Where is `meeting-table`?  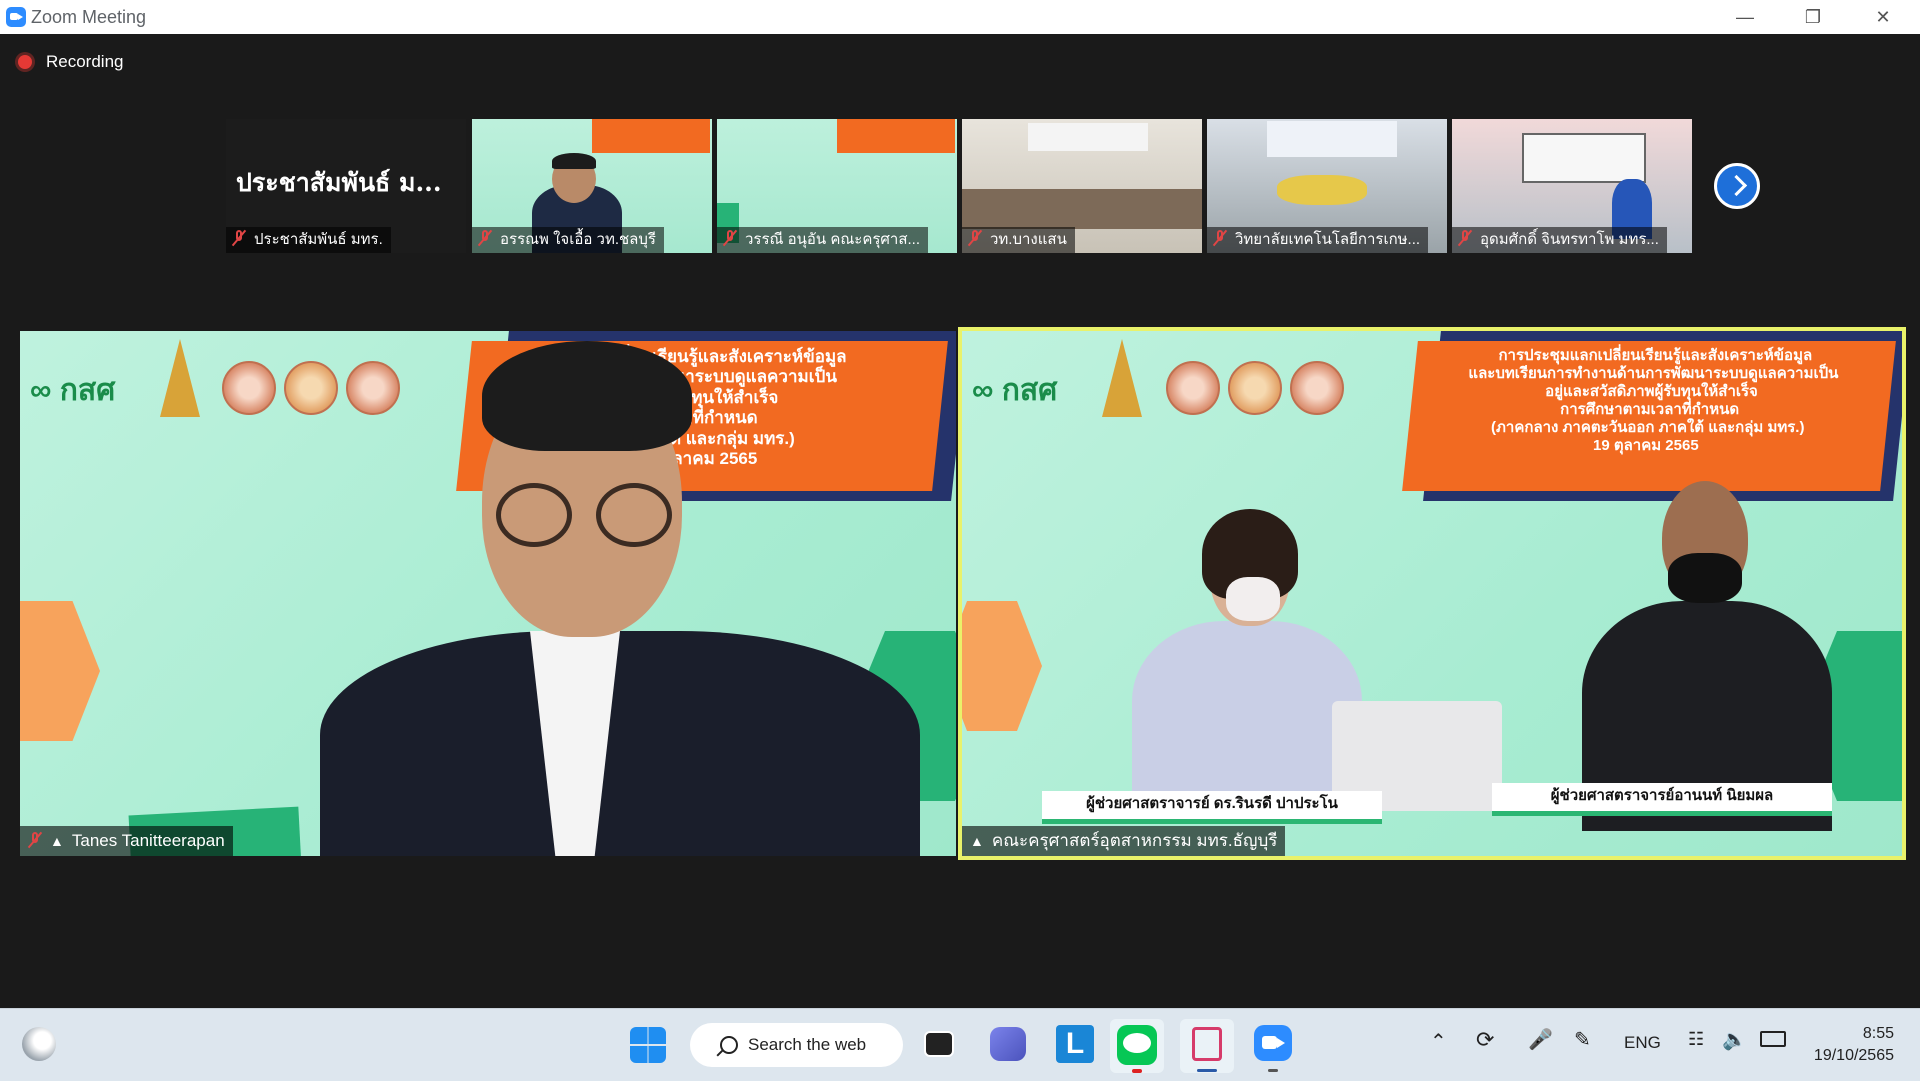 meeting-table is located at coordinates (1082, 209).